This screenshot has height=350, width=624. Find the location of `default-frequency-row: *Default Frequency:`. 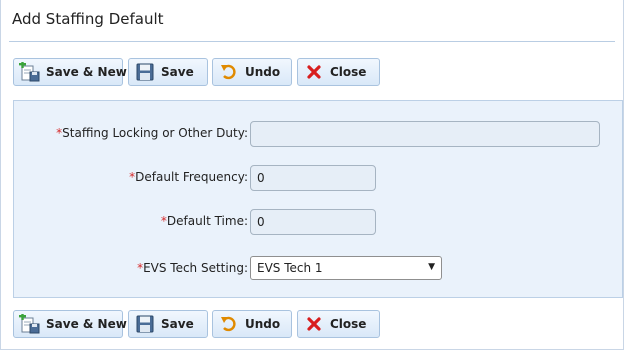

default-frequency-row: *Default Frequency: is located at coordinates (319, 178).